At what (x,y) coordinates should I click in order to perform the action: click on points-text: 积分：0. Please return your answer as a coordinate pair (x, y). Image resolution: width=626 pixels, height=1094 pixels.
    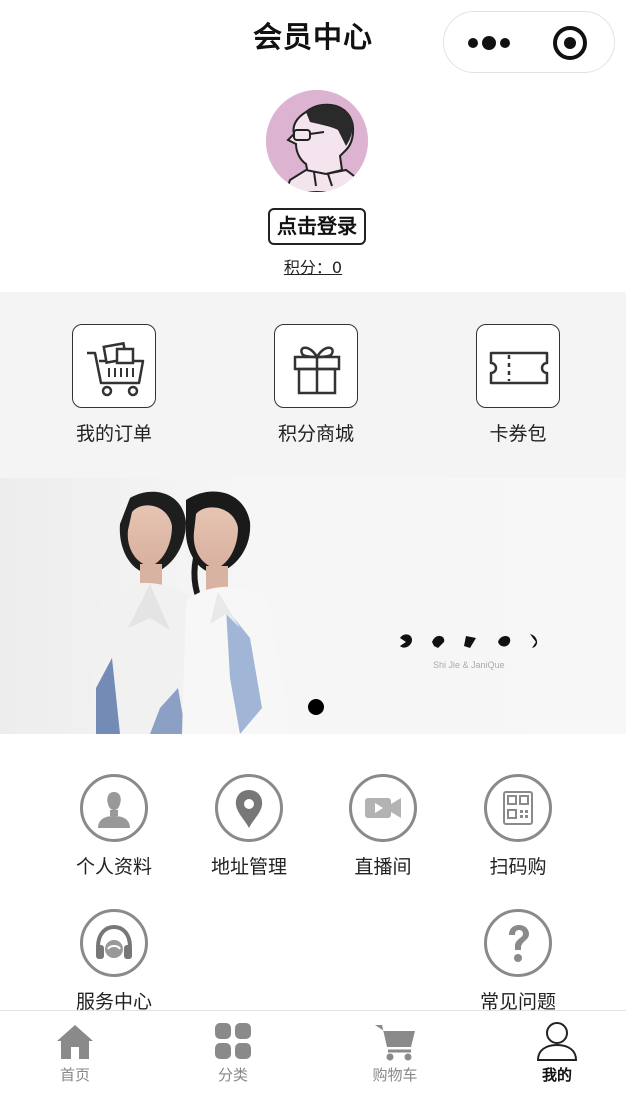
    Looking at the image, I should click on (313, 267).